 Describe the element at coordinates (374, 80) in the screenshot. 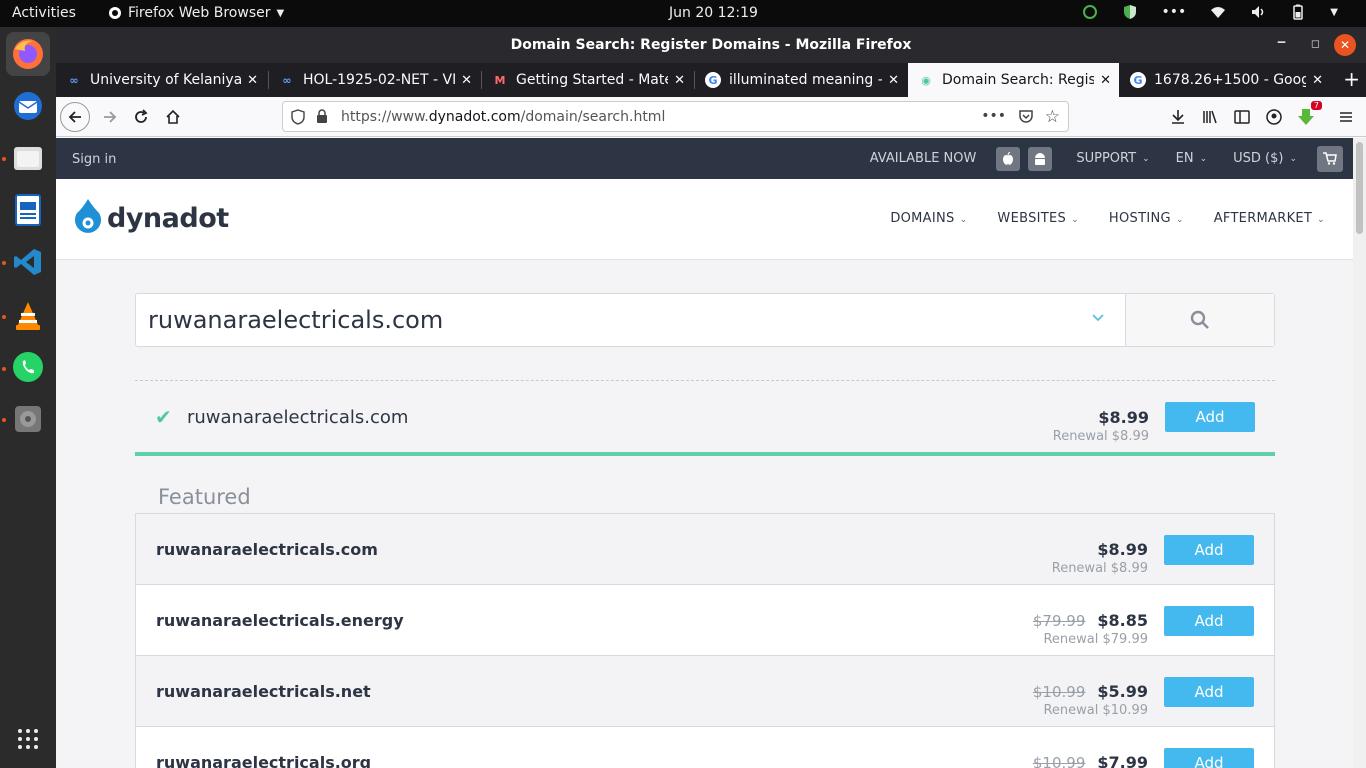

I see `tab-1: ∞ HOL-1925-02-NET - VM ✕` at that location.